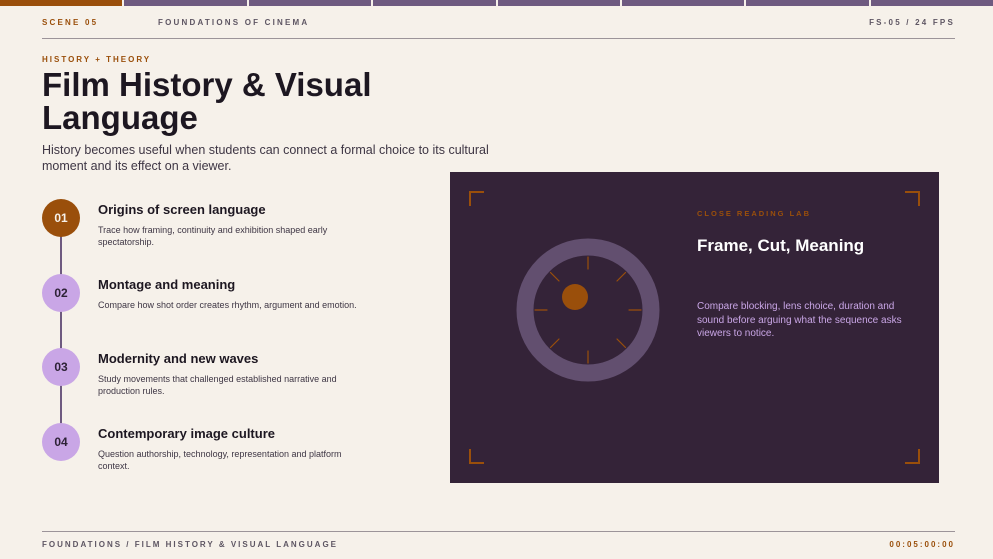  I want to click on step-number-badge: 01, so click(61, 218).